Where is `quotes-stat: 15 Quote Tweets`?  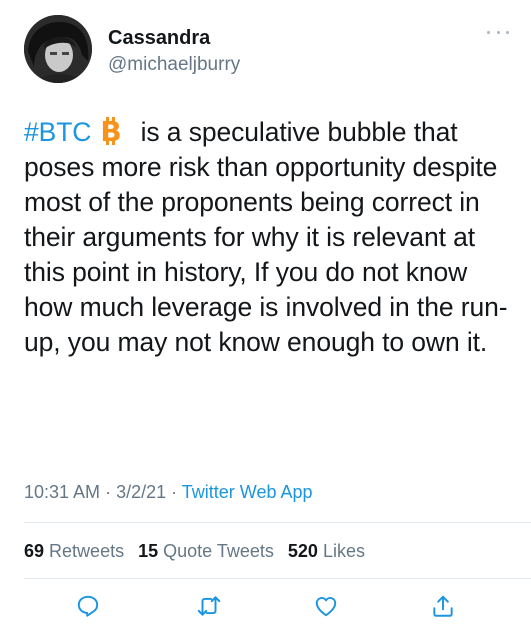 quotes-stat: 15 Quote Tweets is located at coordinates (206, 551).